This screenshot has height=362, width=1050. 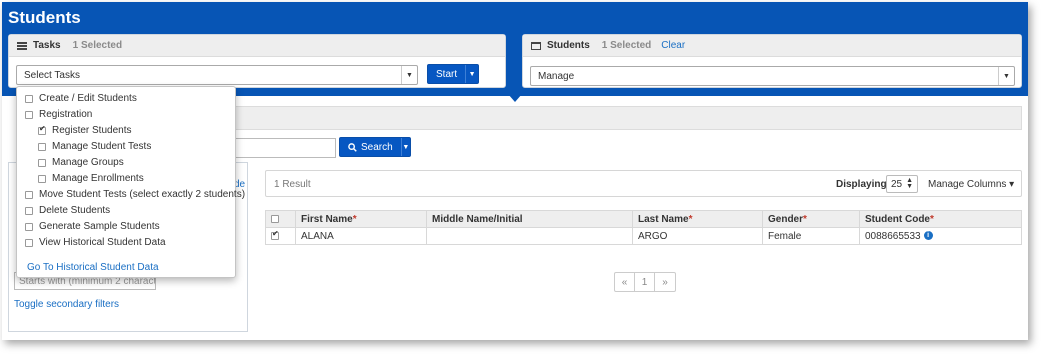 I want to click on pagination-prev: «, so click(x=625, y=282).